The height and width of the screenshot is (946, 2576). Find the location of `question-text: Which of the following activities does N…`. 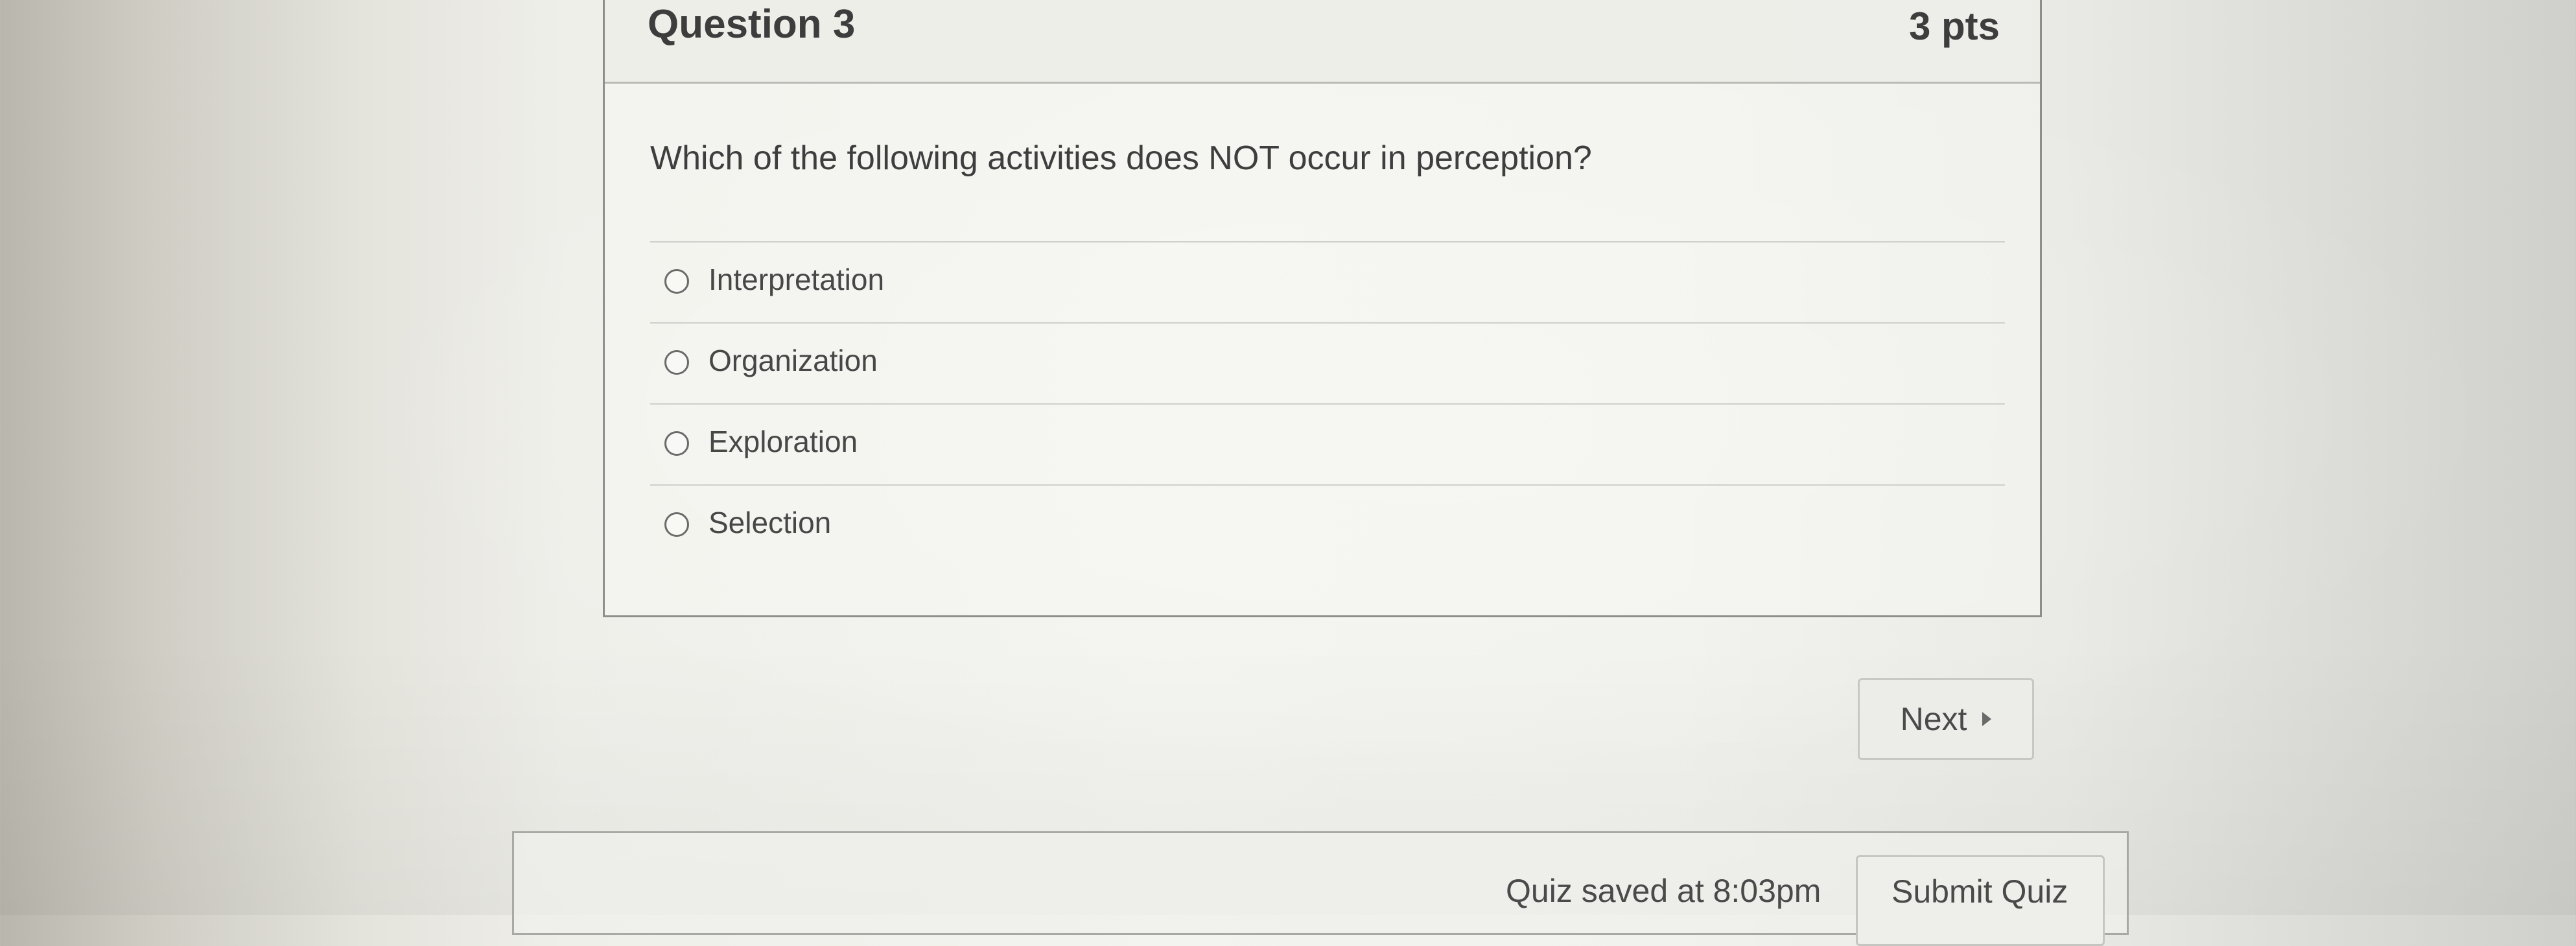

question-text: Which of the following activities does N… is located at coordinates (1121, 158).